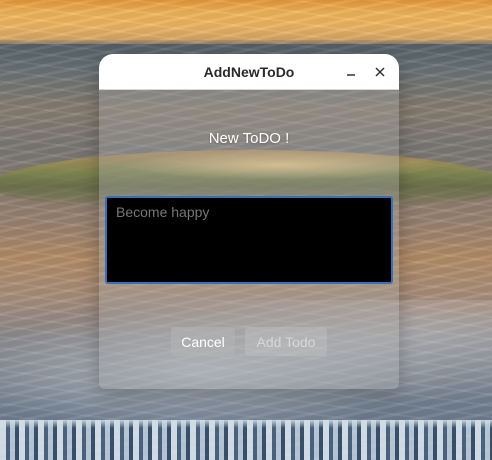  I want to click on close-button, so click(380, 72).